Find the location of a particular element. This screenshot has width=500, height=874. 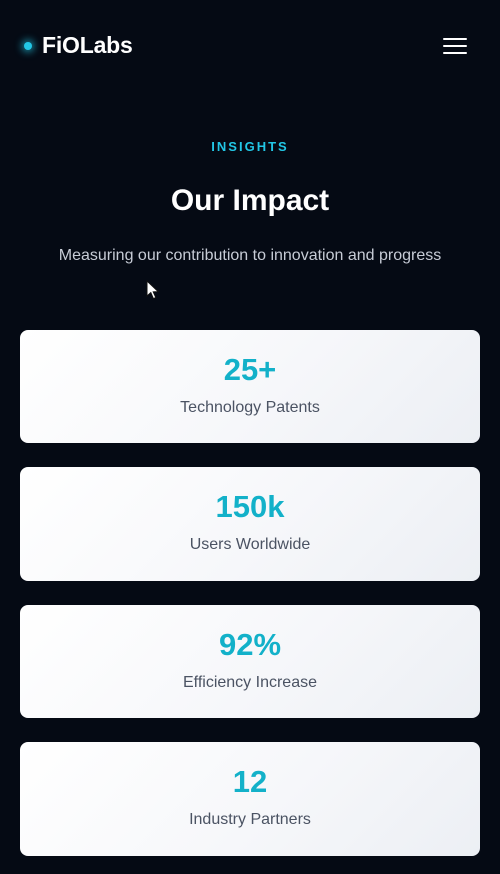

stat-card-efficiency: 92% Efficiency Increase is located at coordinates (250, 661).